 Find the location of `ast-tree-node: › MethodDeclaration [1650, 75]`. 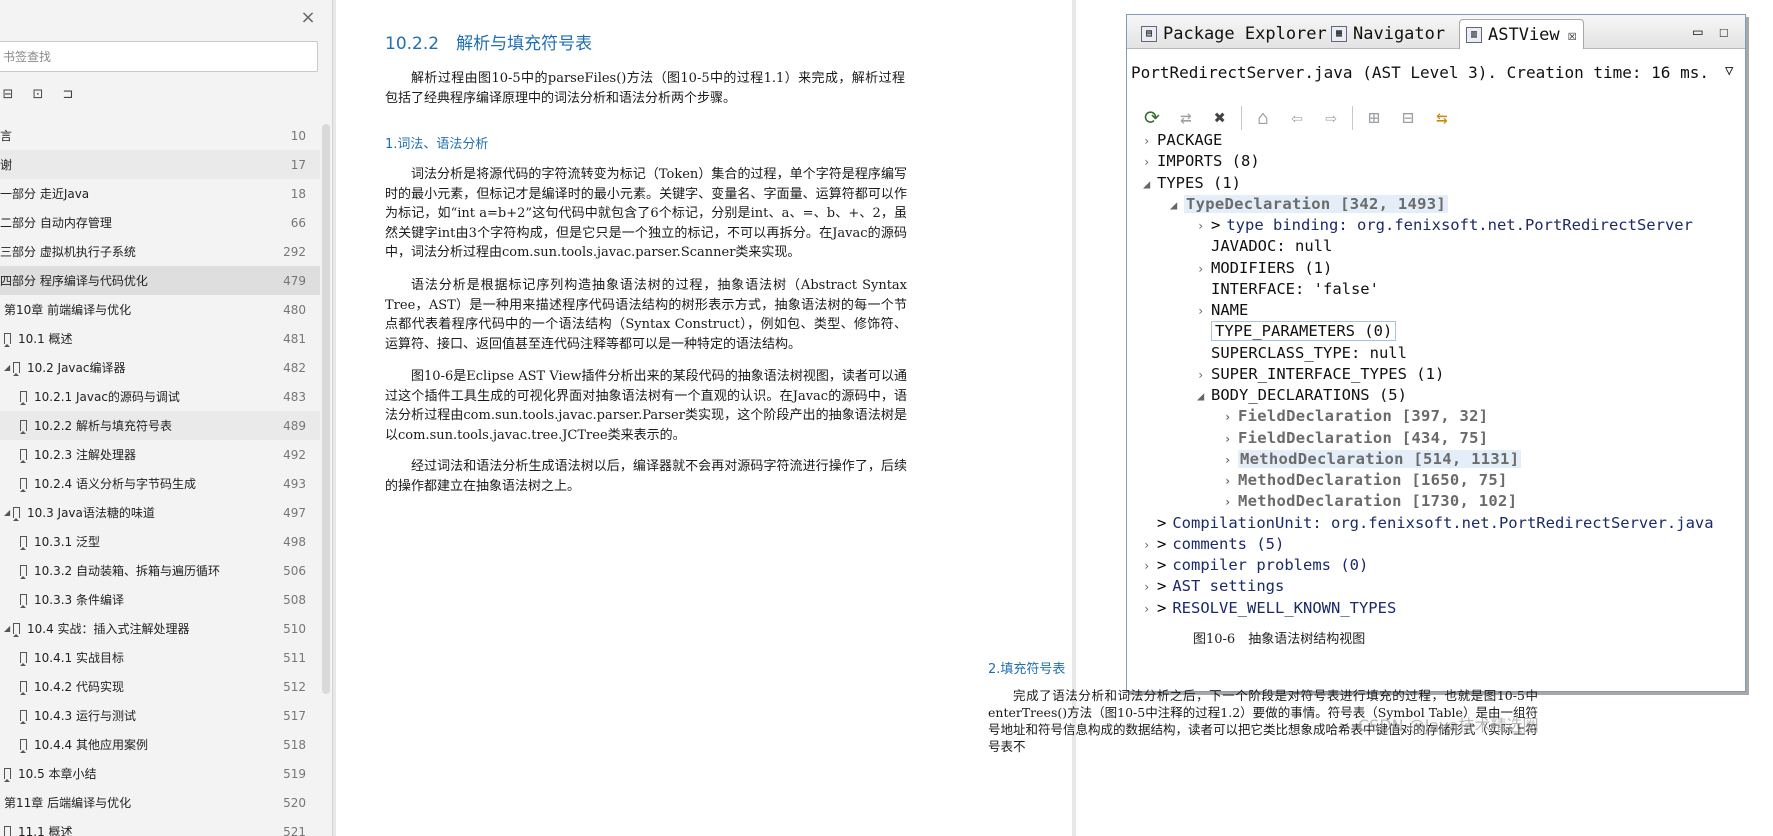

ast-tree-node: › MethodDeclaration [1650, 75] is located at coordinates (1366, 480).